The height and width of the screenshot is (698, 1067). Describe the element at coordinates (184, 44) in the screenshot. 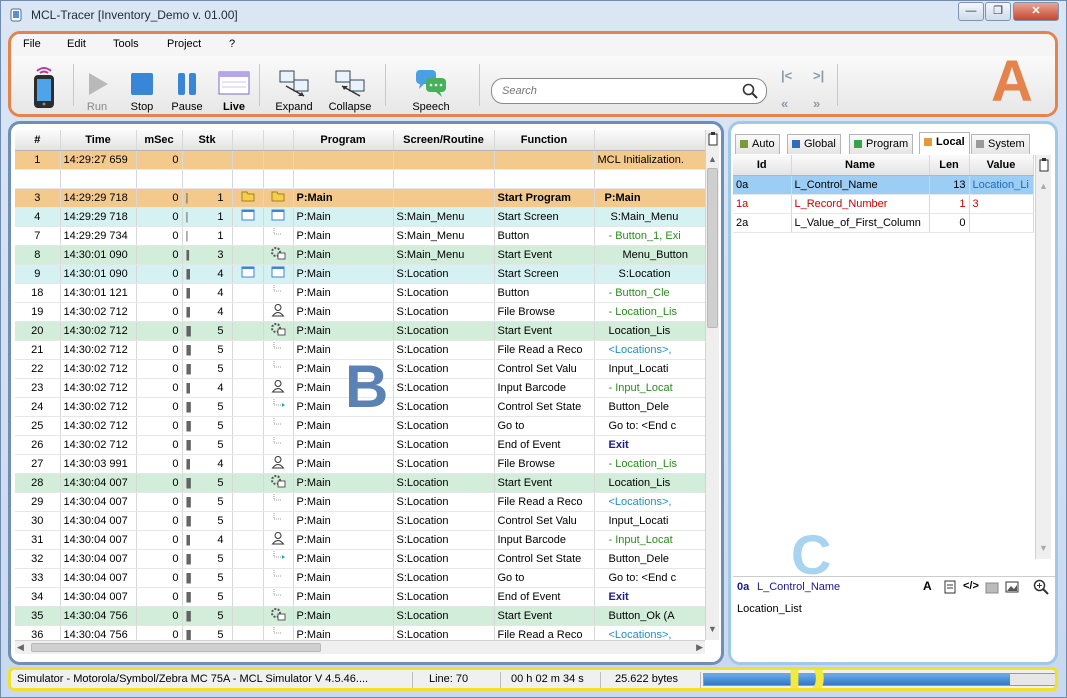

I see `menu-project: Project` at that location.